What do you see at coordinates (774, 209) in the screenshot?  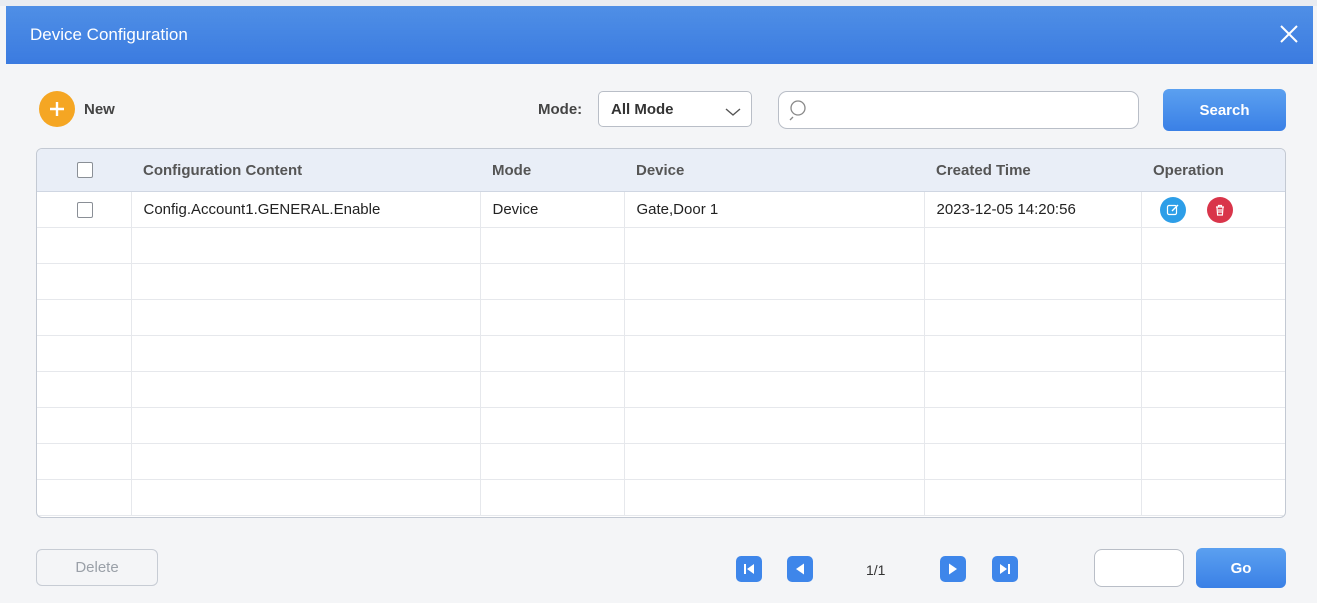 I see `cell-device: Gate,Door 1` at bounding box center [774, 209].